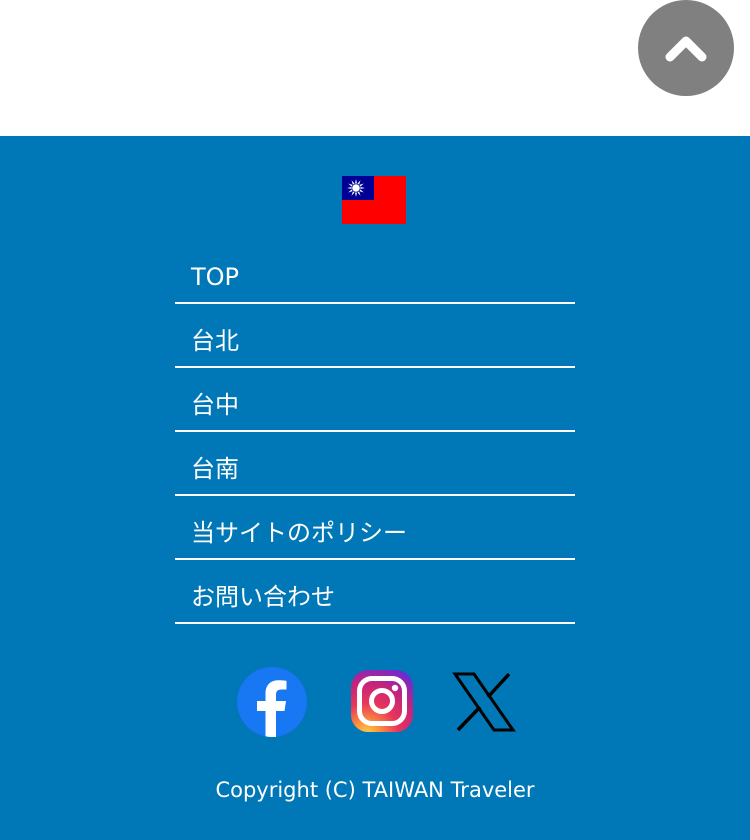 The height and width of the screenshot is (840, 750). What do you see at coordinates (375, 272) in the screenshot?
I see `footer-nav-item-top: TOP` at bounding box center [375, 272].